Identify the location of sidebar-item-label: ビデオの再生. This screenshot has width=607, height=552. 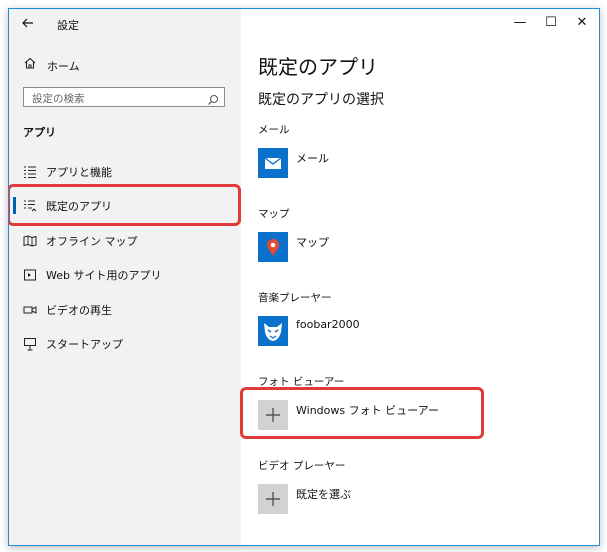
(79, 310).